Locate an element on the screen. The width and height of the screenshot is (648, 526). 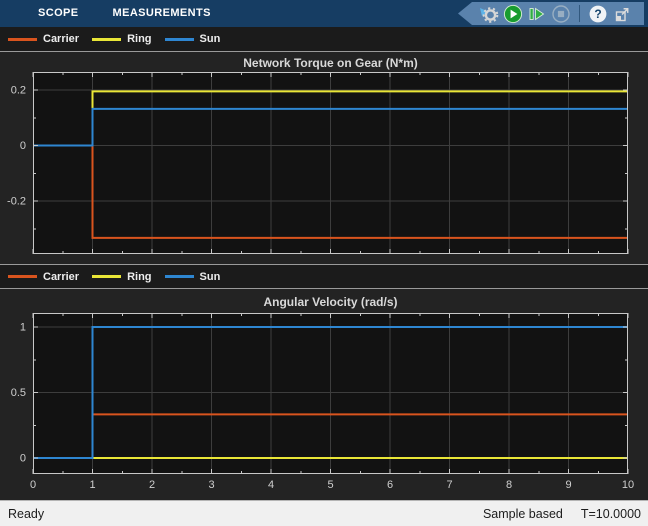
svg-text: 3 is located at coordinates (211, 485).